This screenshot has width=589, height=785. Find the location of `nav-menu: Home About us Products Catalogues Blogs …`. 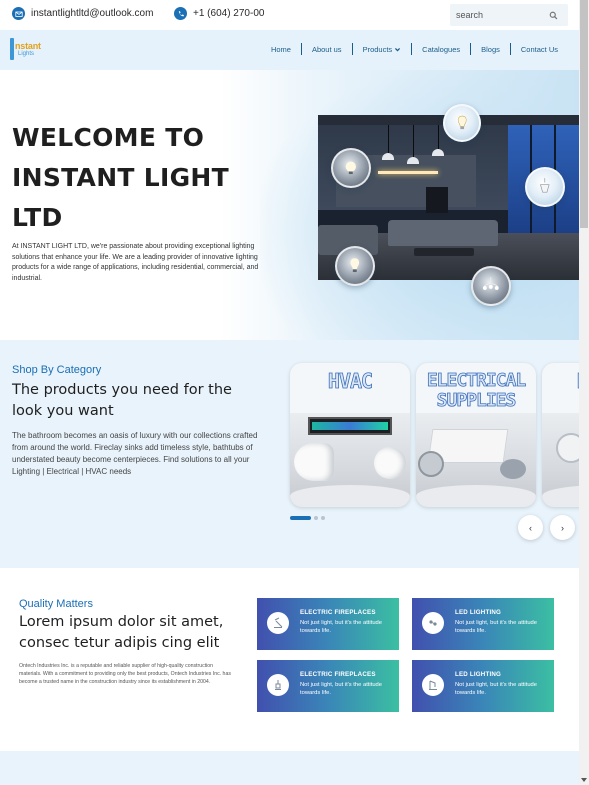

nav-menu: Home About us Products Catalogues Blogs … is located at coordinates (414, 49).